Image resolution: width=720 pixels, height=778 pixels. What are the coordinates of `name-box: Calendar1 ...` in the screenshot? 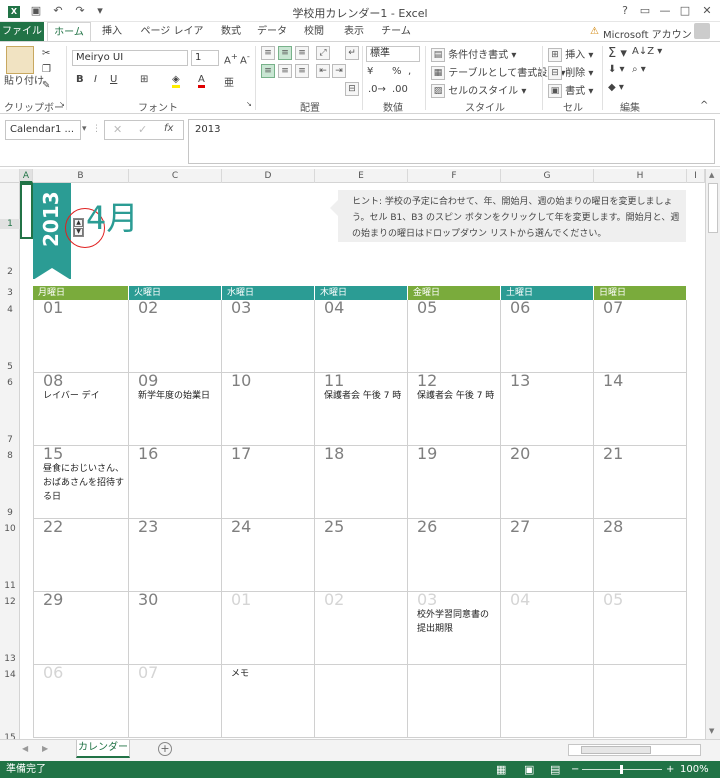 It's located at (43, 130).